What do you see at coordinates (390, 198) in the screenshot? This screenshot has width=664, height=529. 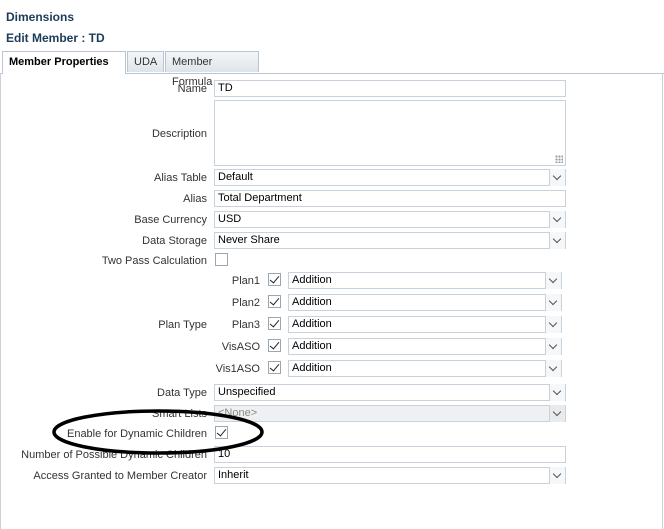 I see `alias-field: Total Department` at bounding box center [390, 198].